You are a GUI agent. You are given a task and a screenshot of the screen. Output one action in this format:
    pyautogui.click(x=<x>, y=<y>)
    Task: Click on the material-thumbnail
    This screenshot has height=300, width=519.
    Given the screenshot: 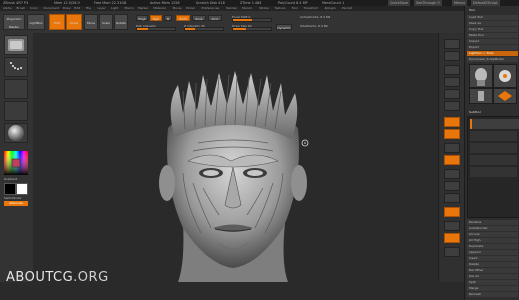 What is the action you would take?
    pyautogui.click(x=16, y=133)
    